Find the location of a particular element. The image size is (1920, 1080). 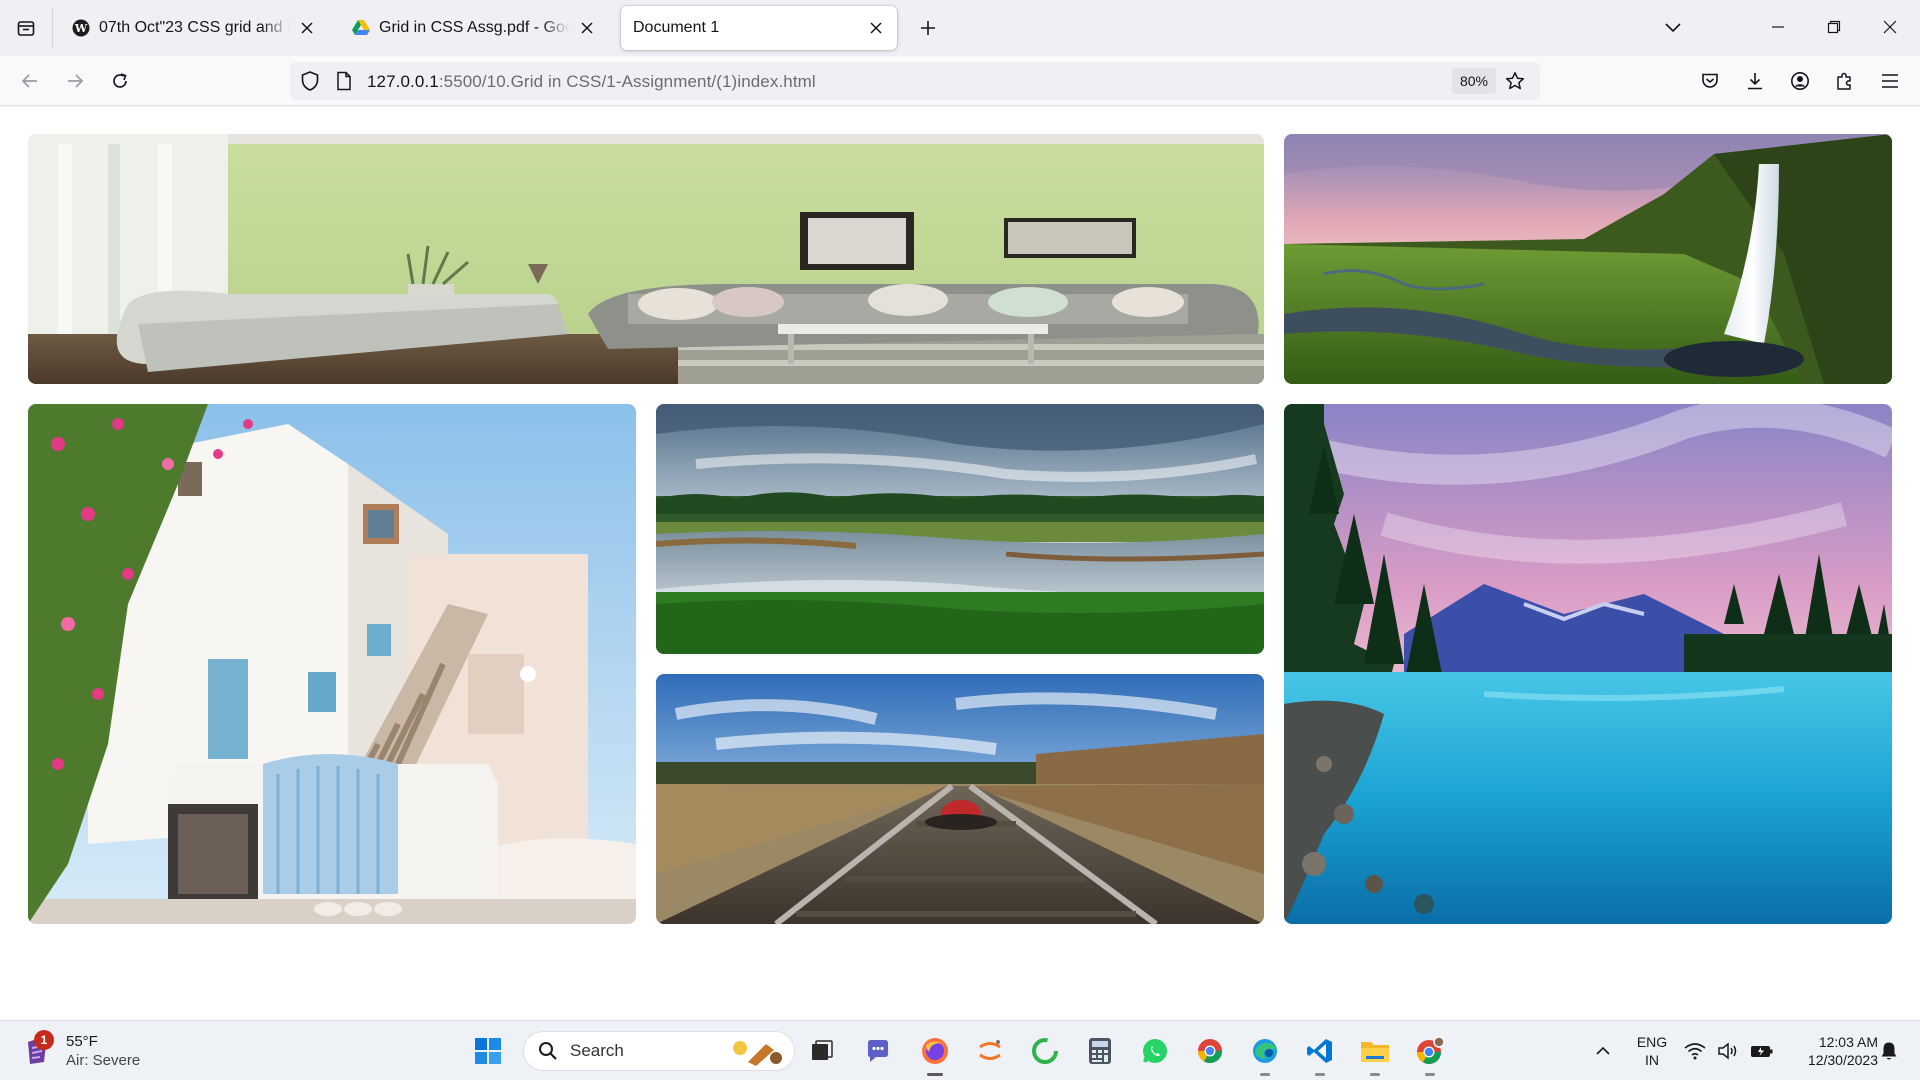

image-living-room is located at coordinates (646, 259).